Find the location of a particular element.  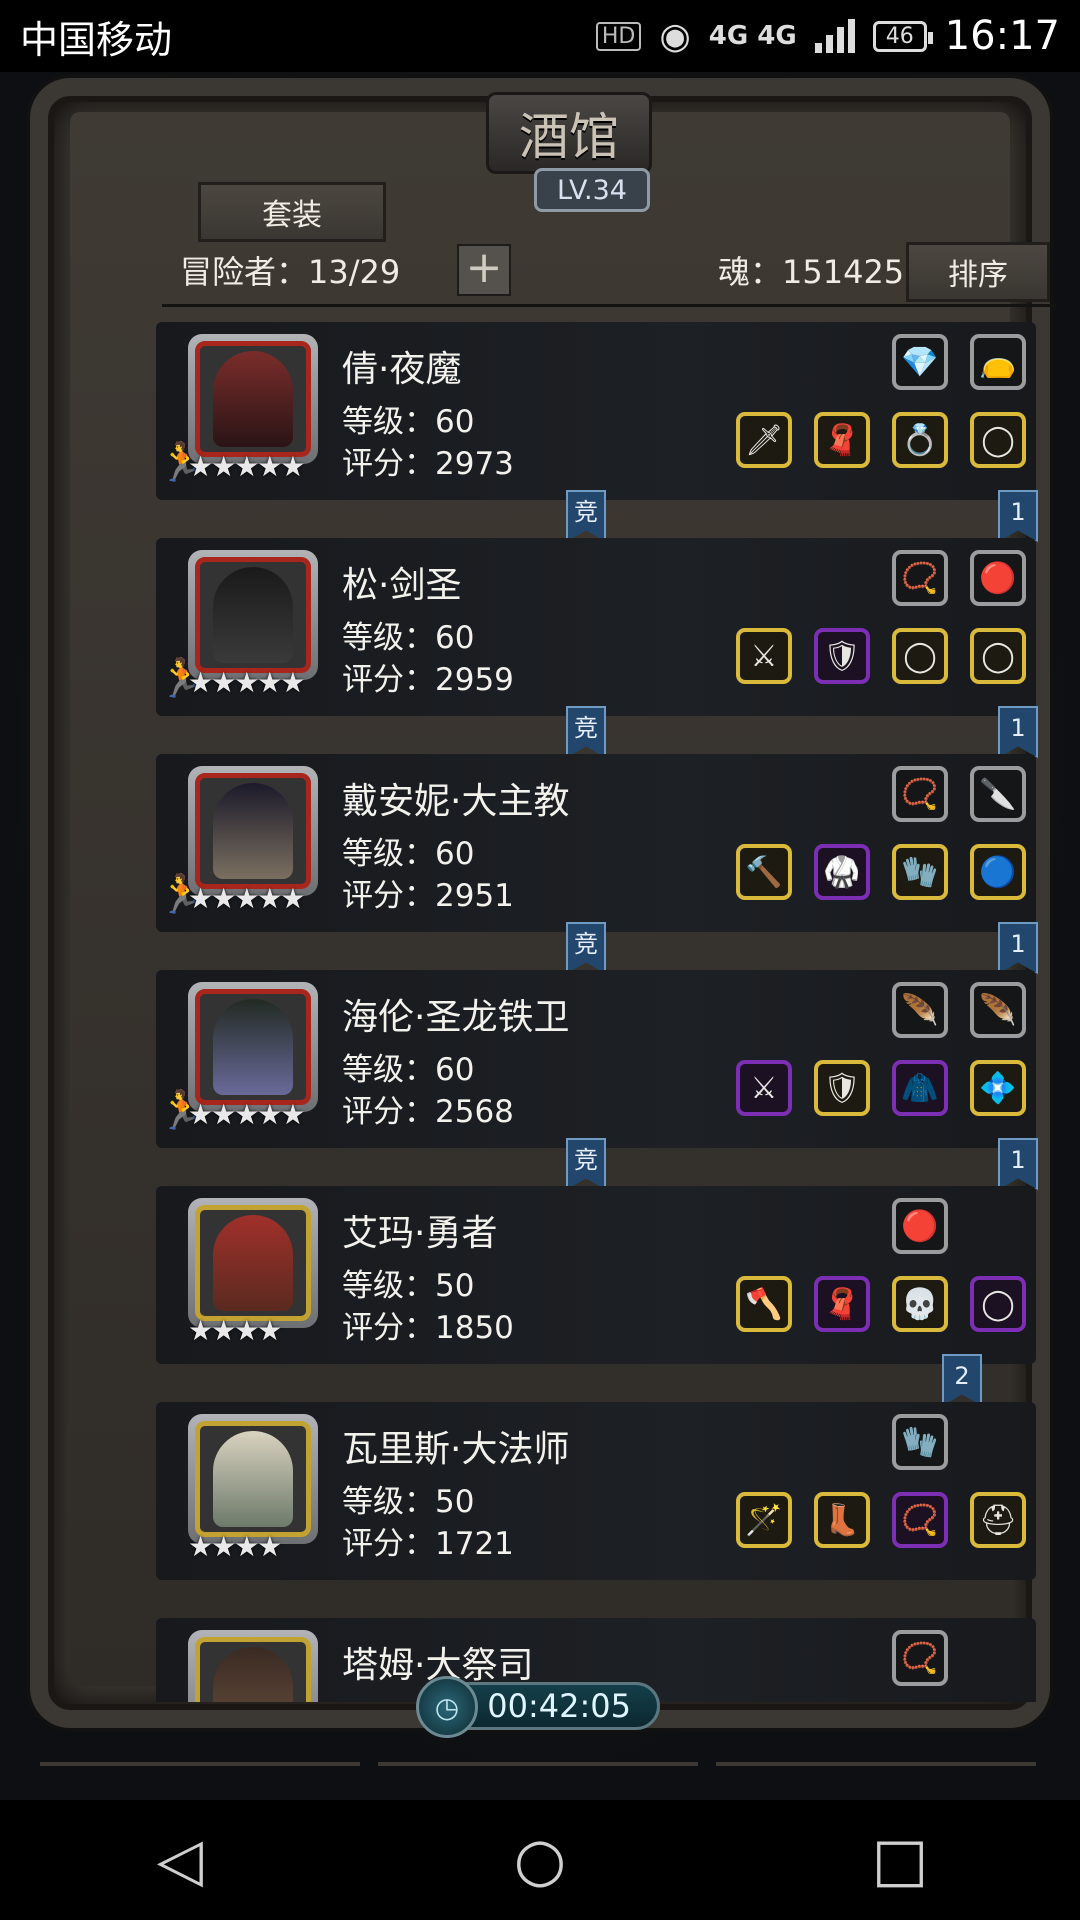

recent-apps-icon: □ is located at coordinates (900, 1860).